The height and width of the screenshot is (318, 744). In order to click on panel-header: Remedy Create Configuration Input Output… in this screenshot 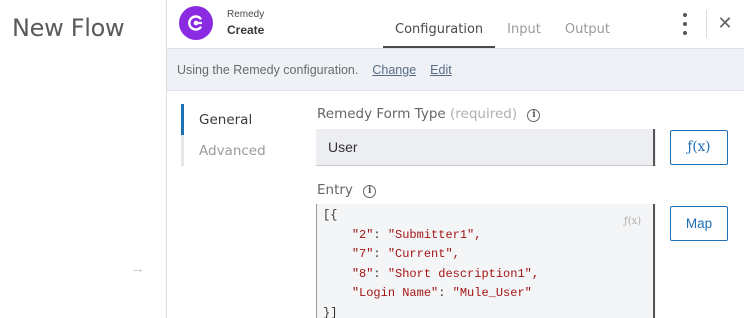, I will do `click(455, 24)`.